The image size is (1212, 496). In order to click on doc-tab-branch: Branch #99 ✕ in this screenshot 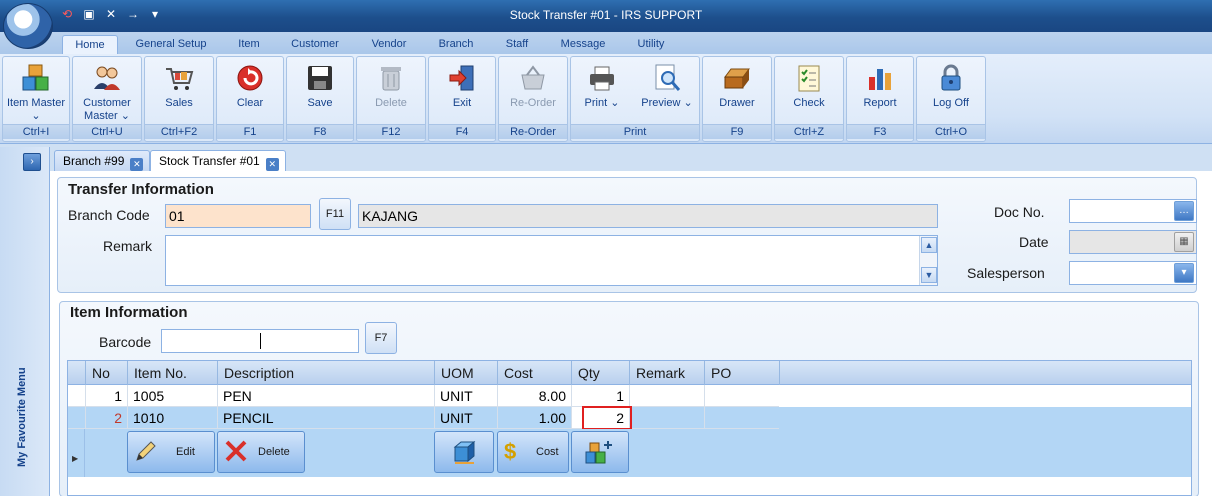, I will do `click(102, 160)`.